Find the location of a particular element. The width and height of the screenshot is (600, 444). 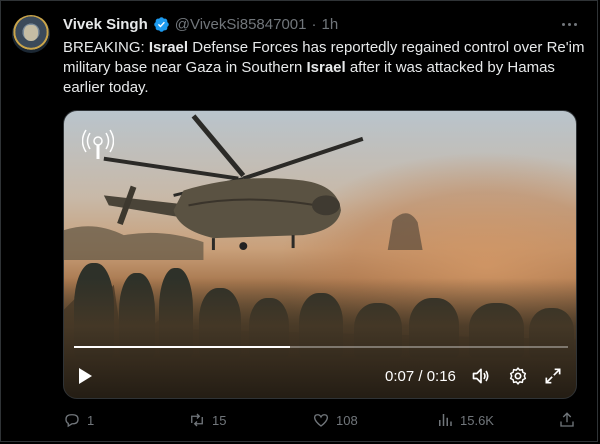

author-name: Vivek Singh is located at coordinates (105, 24).